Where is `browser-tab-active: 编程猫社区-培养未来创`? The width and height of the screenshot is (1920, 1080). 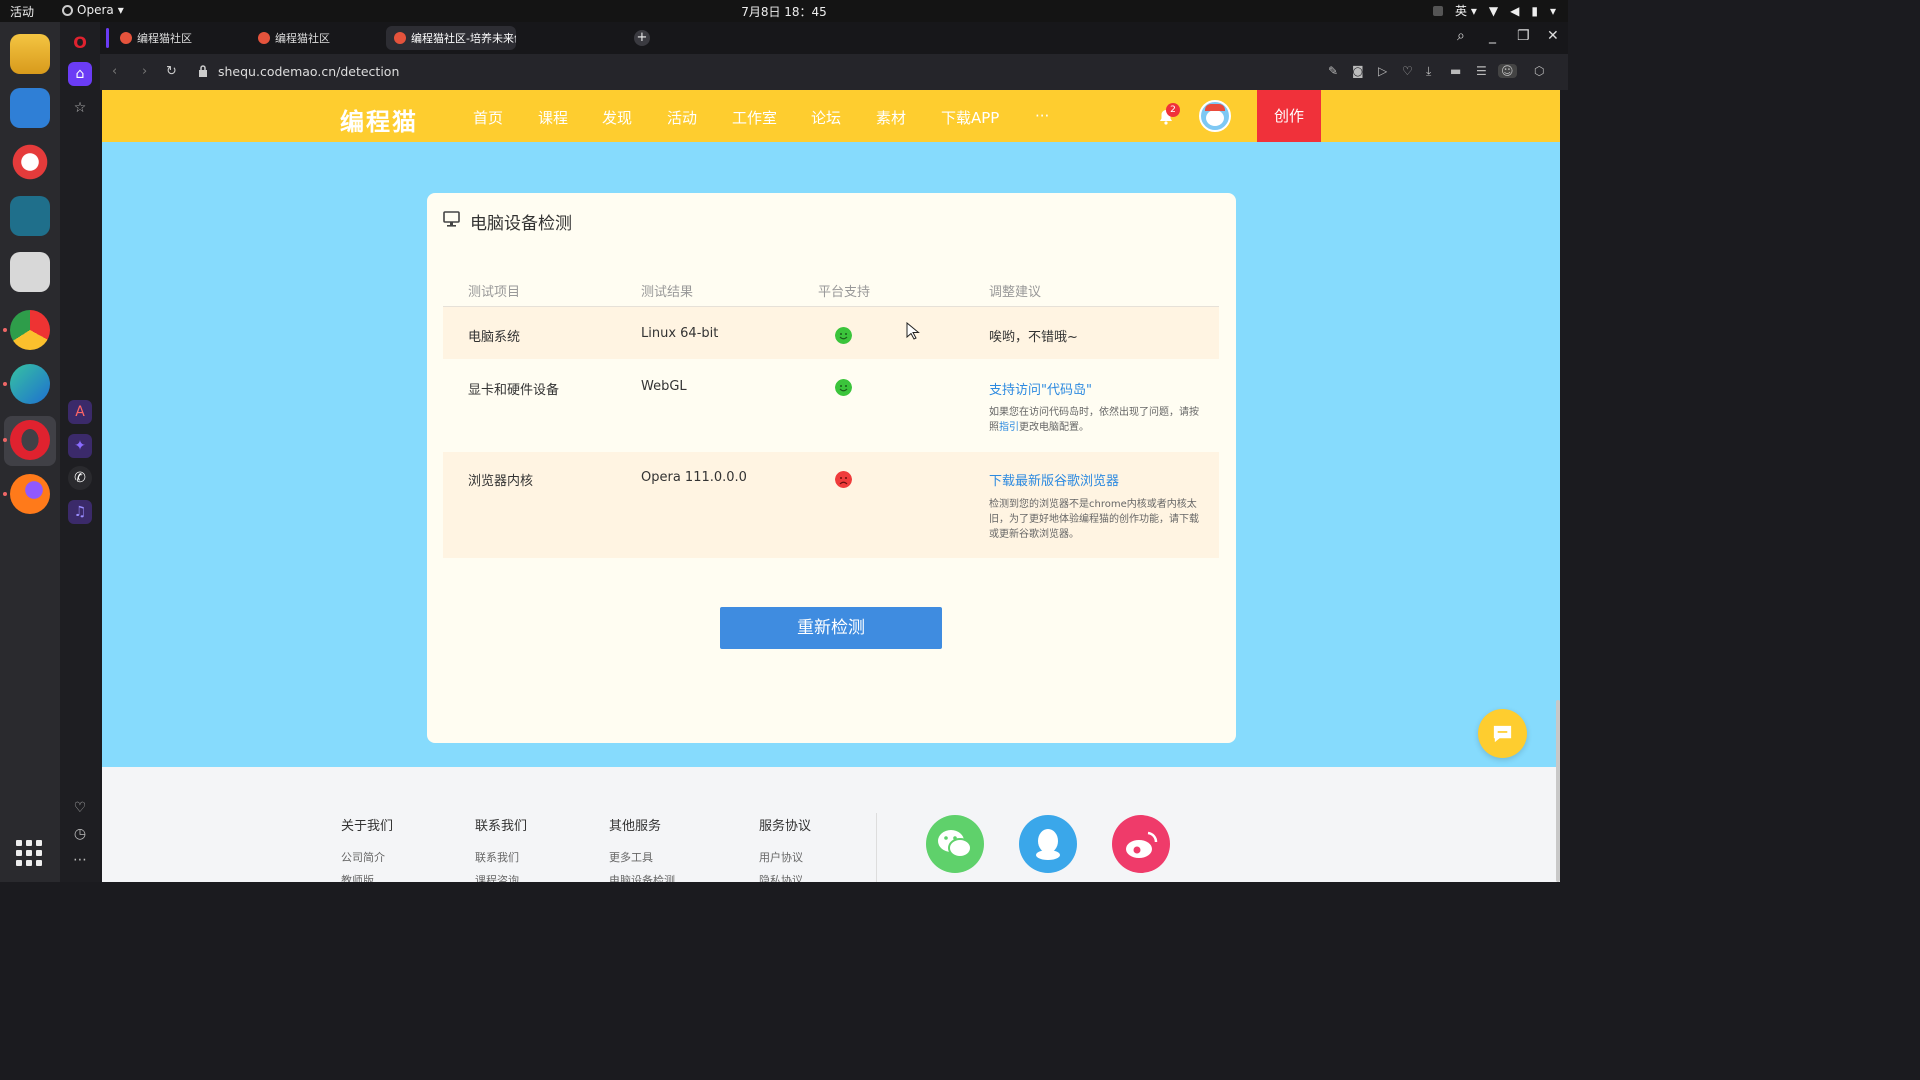
browser-tab-active: 编程猫社区-培养未来创 is located at coordinates (451, 38).